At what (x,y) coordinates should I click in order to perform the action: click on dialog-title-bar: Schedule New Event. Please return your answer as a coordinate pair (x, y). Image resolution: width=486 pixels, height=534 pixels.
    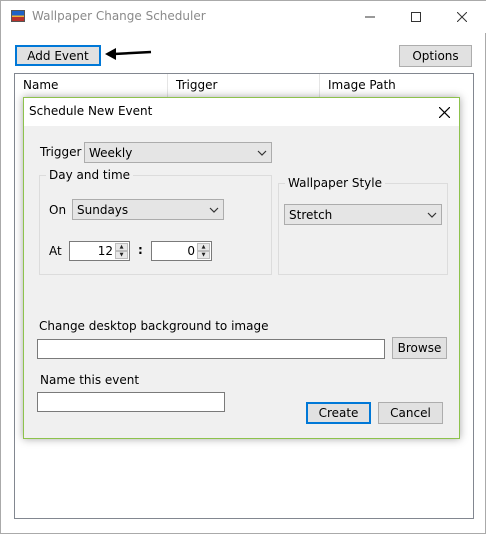
    Looking at the image, I should click on (241, 112).